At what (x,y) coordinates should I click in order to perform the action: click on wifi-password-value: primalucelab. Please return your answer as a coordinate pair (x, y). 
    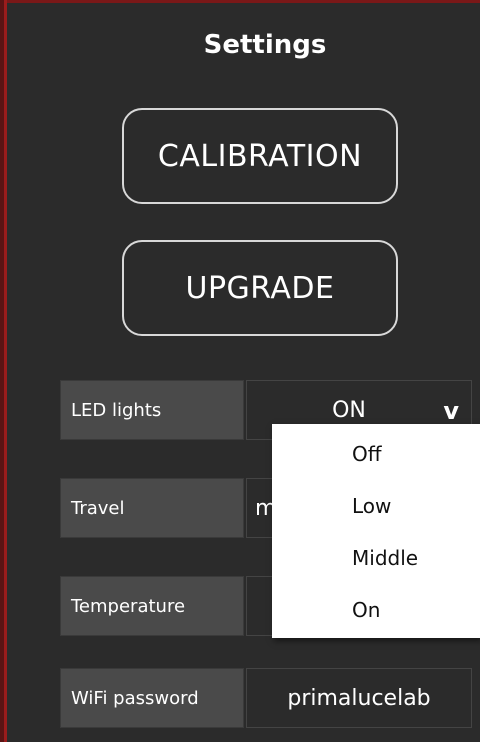
    Looking at the image, I should click on (359, 698).